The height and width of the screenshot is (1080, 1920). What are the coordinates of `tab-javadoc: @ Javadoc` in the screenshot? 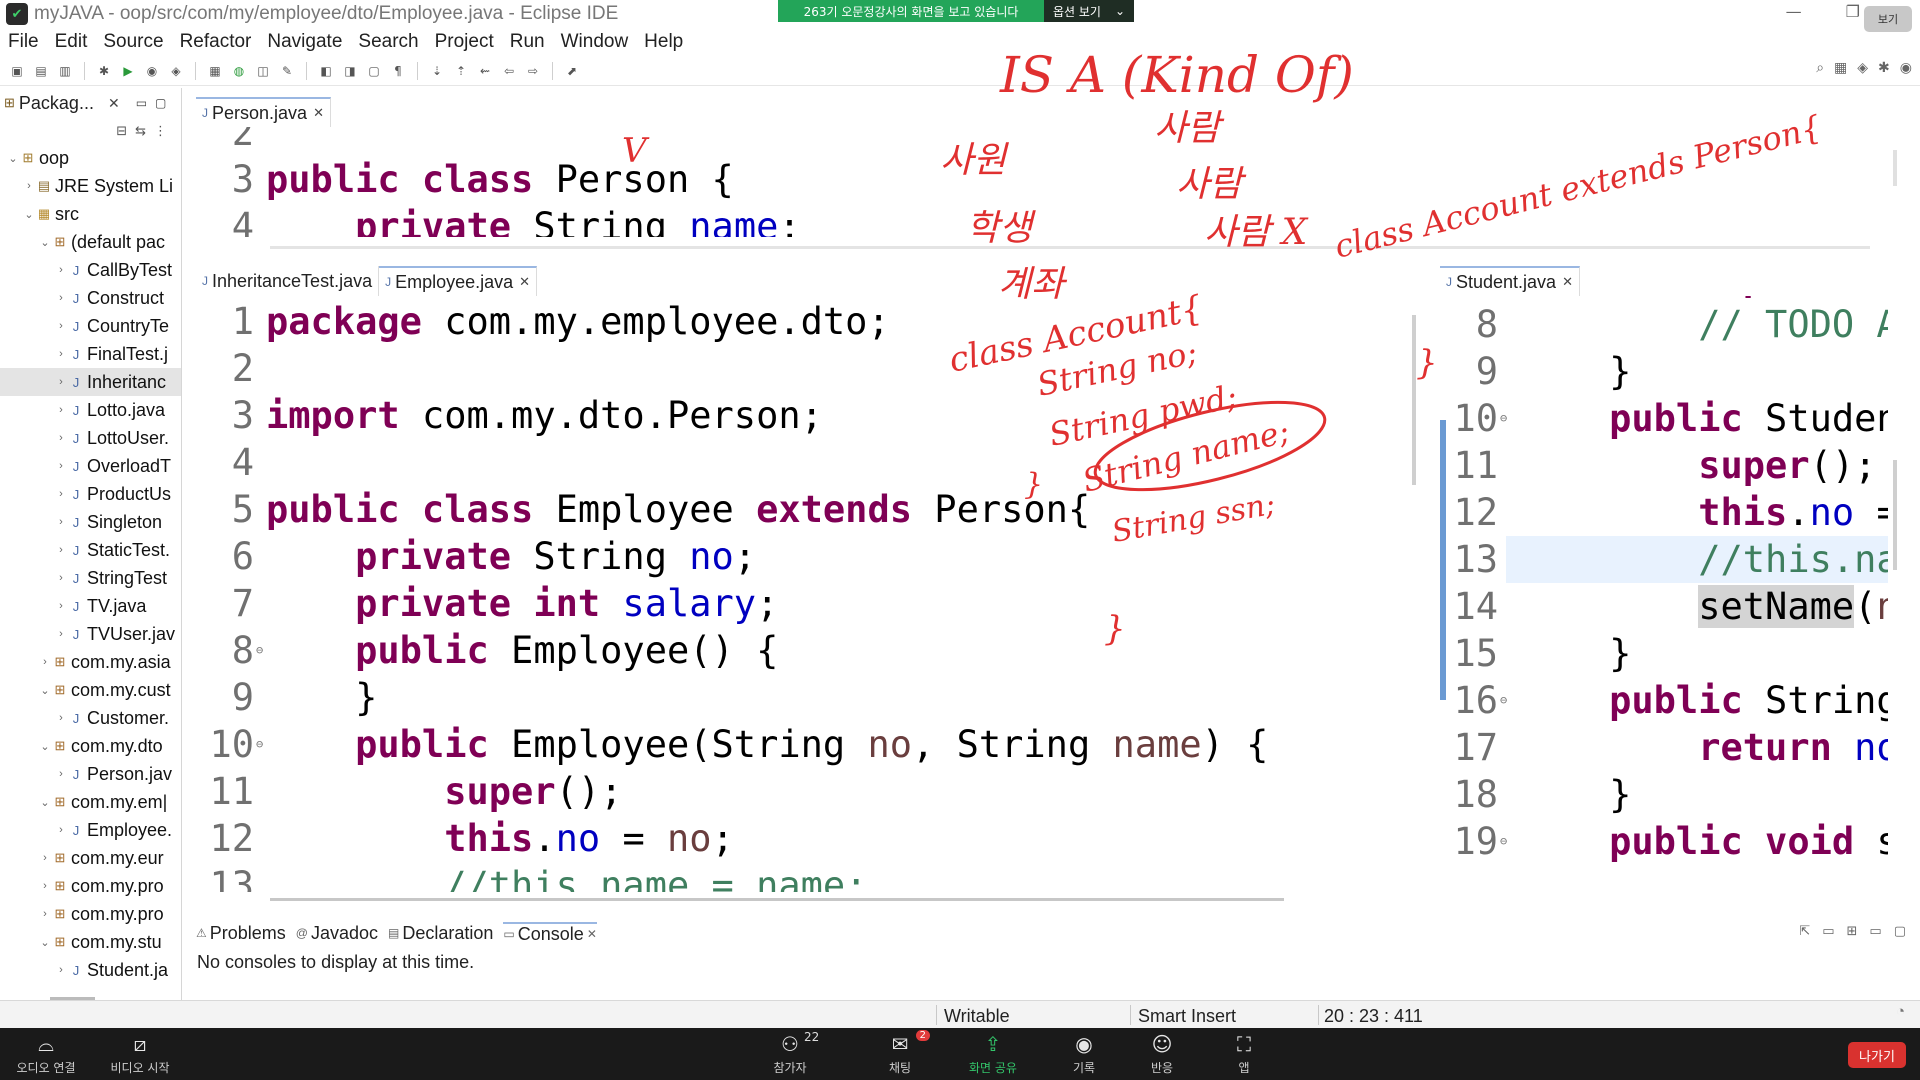 It's located at (337, 933).